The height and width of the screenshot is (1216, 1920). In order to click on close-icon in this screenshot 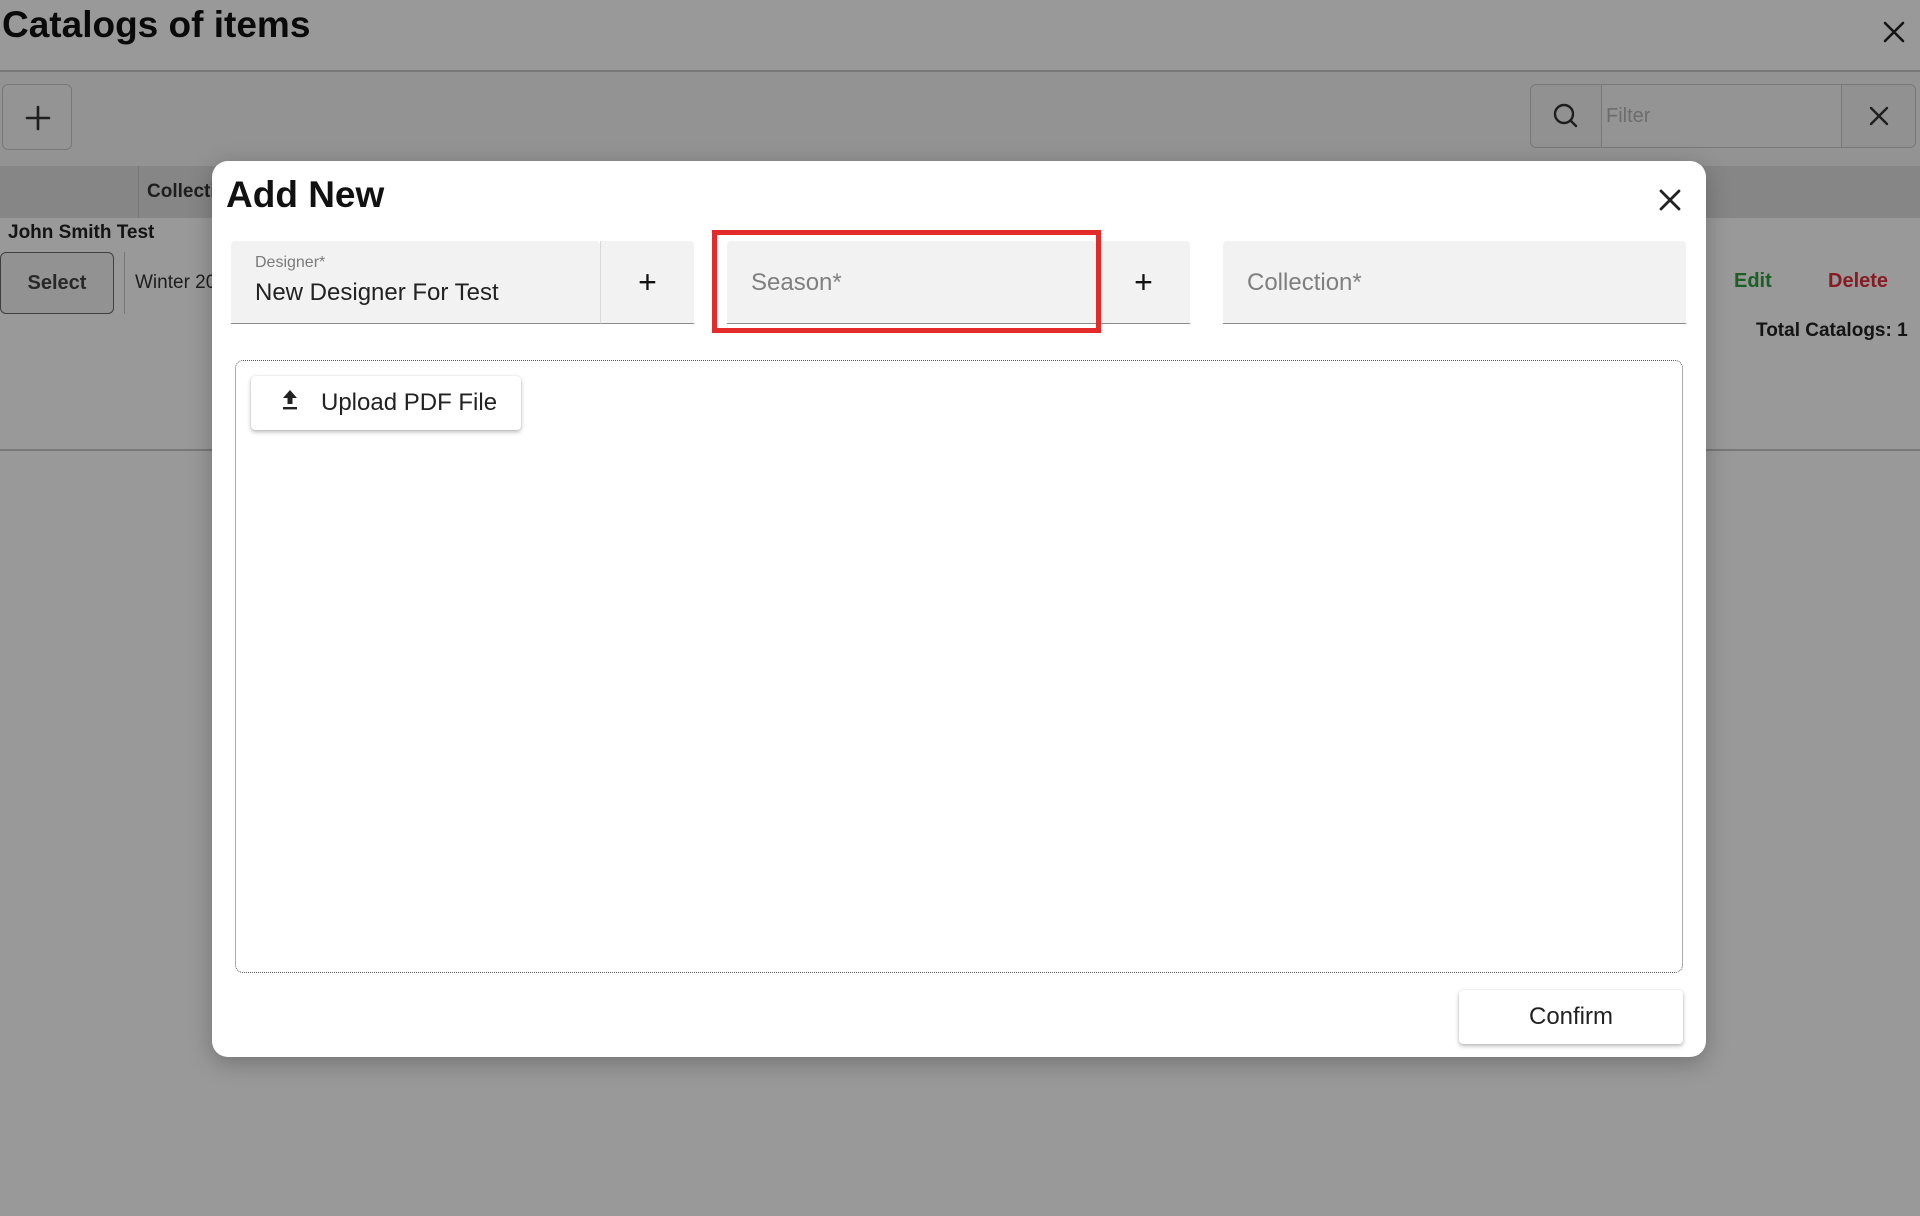, I will do `click(1670, 200)`.